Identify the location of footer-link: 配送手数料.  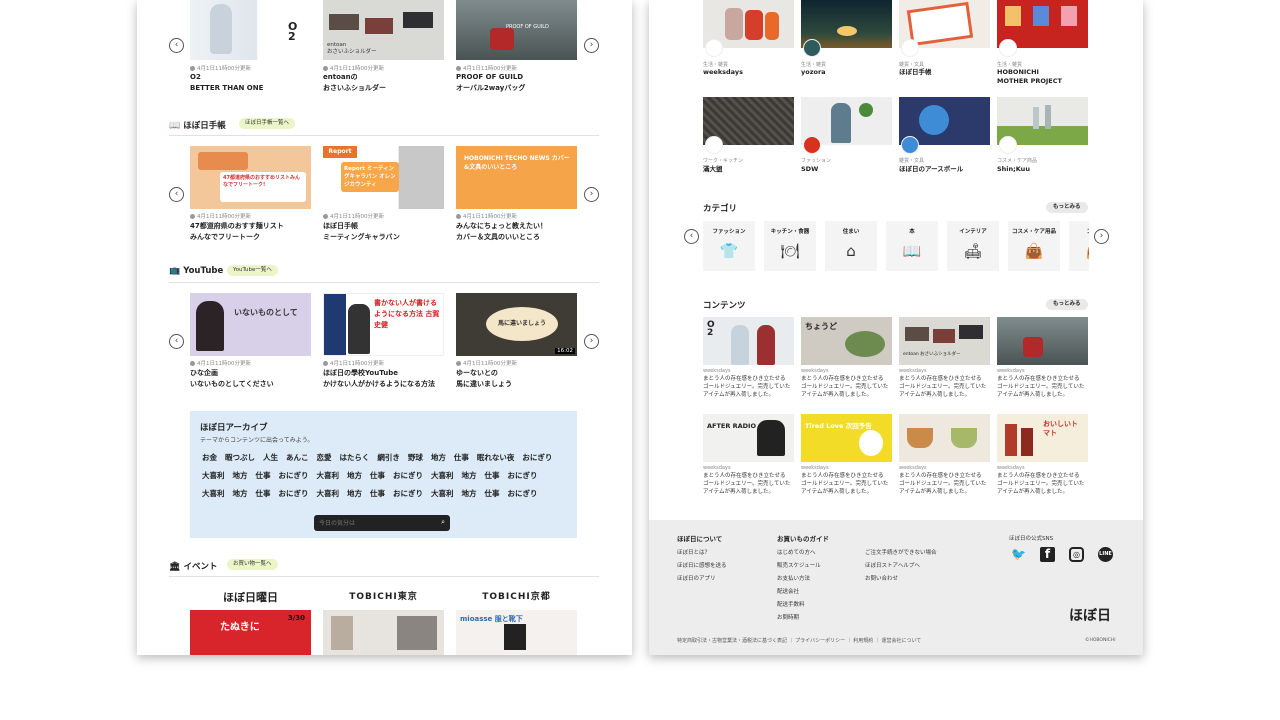
(791, 604).